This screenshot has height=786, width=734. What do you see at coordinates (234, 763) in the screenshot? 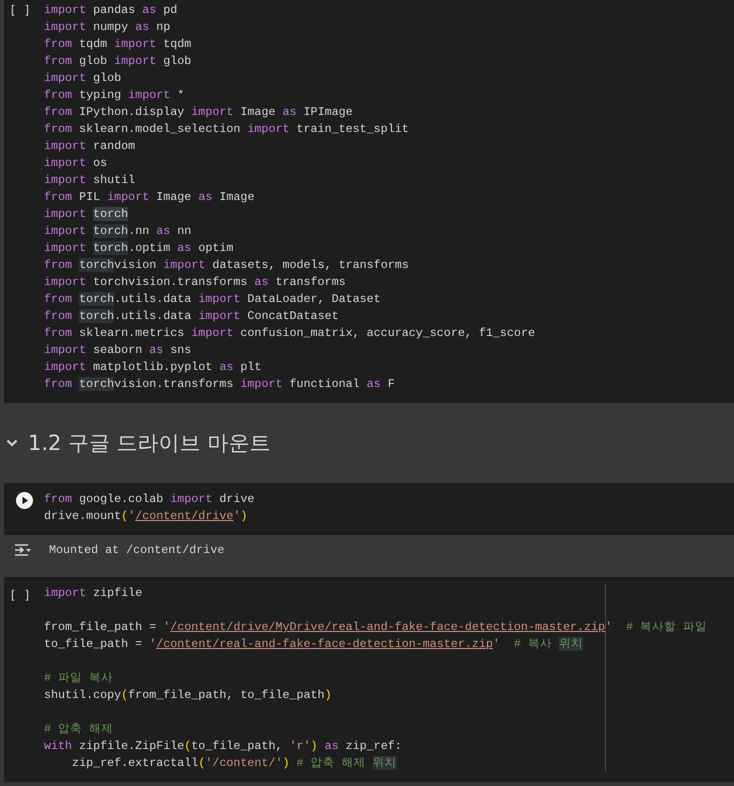
I see `code-line: zip_ref.extractall('/content/') # 압축 해제 위치` at bounding box center [234, 763].